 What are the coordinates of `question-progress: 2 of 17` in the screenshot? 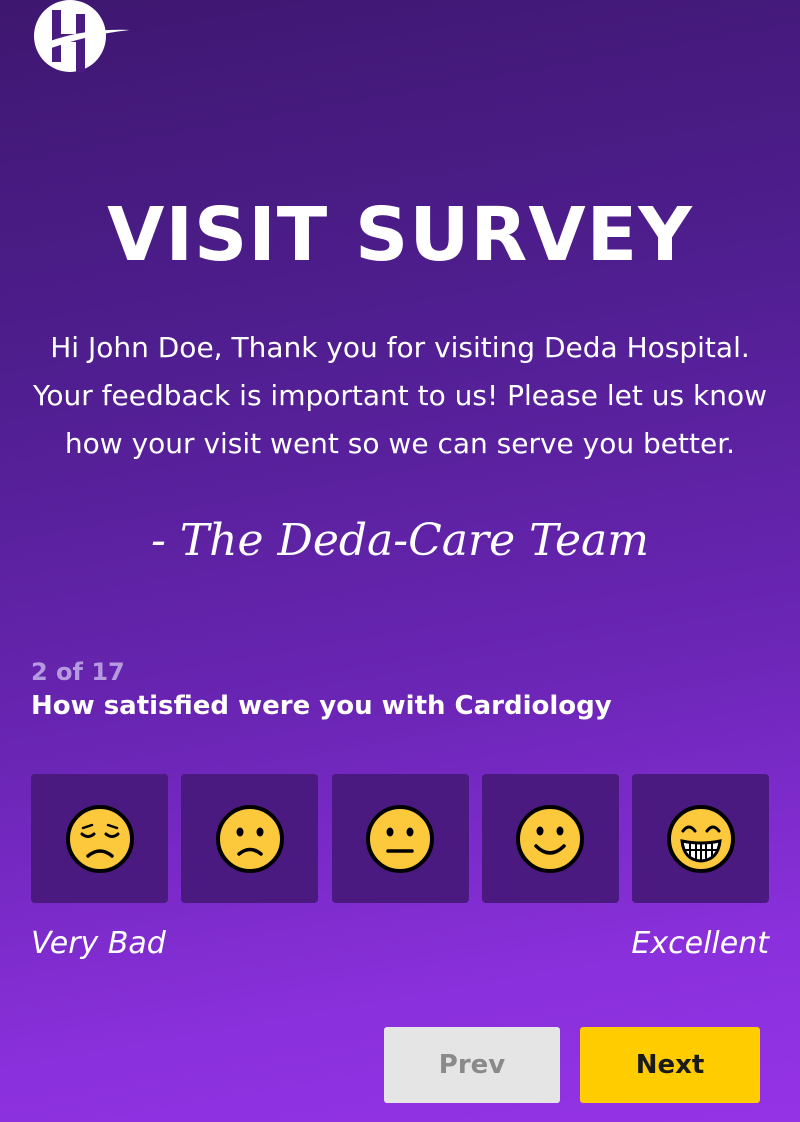 It's located at (78, 672).